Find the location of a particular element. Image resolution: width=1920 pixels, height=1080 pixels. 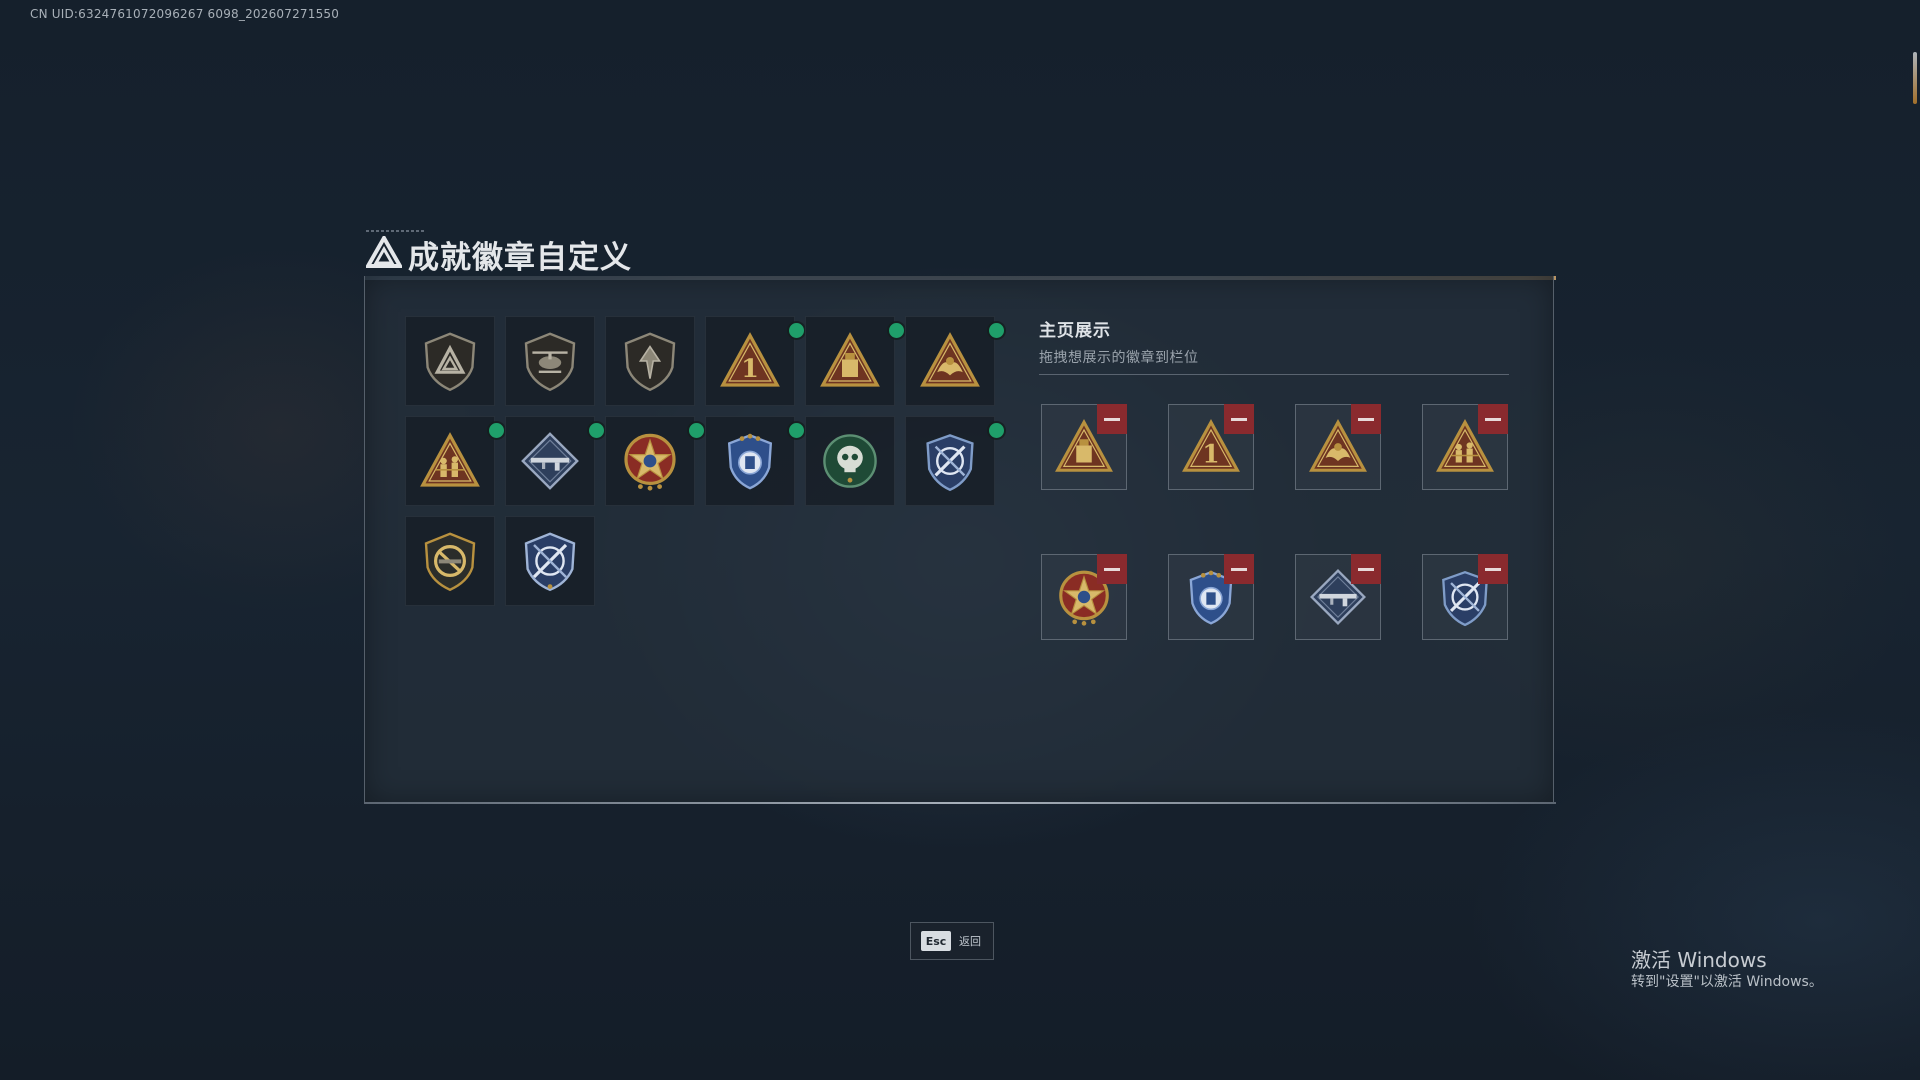

wing-shield-badge-icon is located at coordinates (650, 362).